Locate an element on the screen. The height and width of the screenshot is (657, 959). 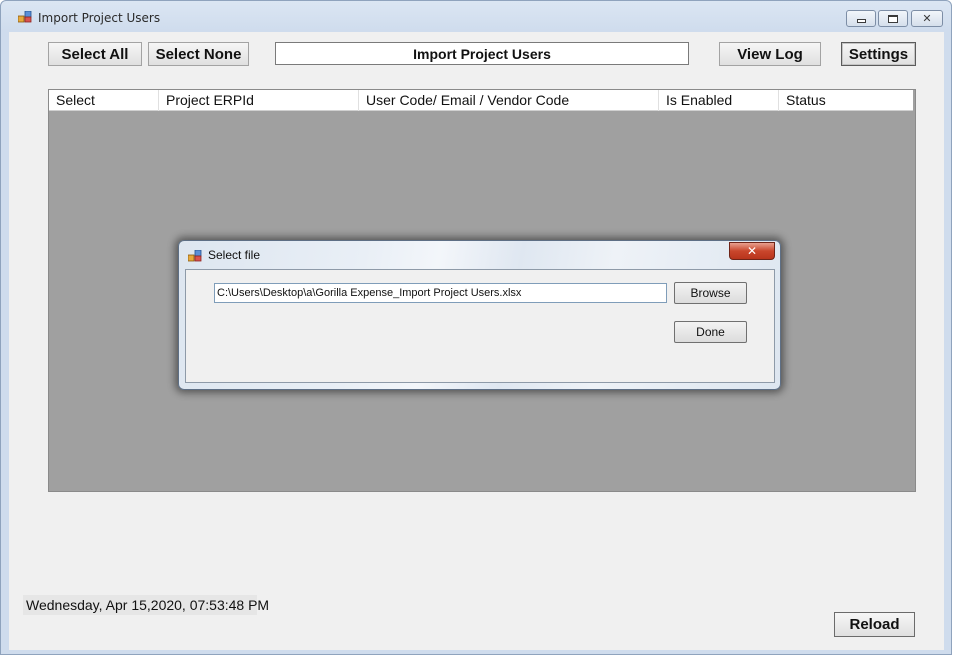
maximize-button is located at coordinates (893, 18).